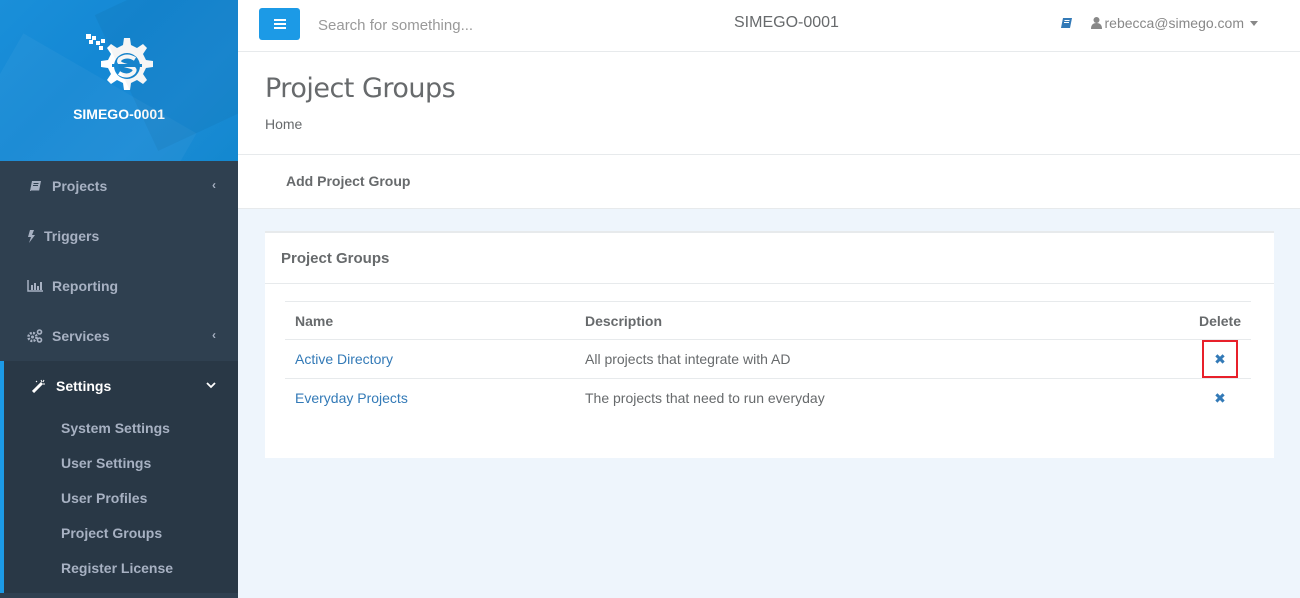  Describe the element at coordinates (769, 103) in the screenshot. I see `page-heading: Project Groups Home` at that location.